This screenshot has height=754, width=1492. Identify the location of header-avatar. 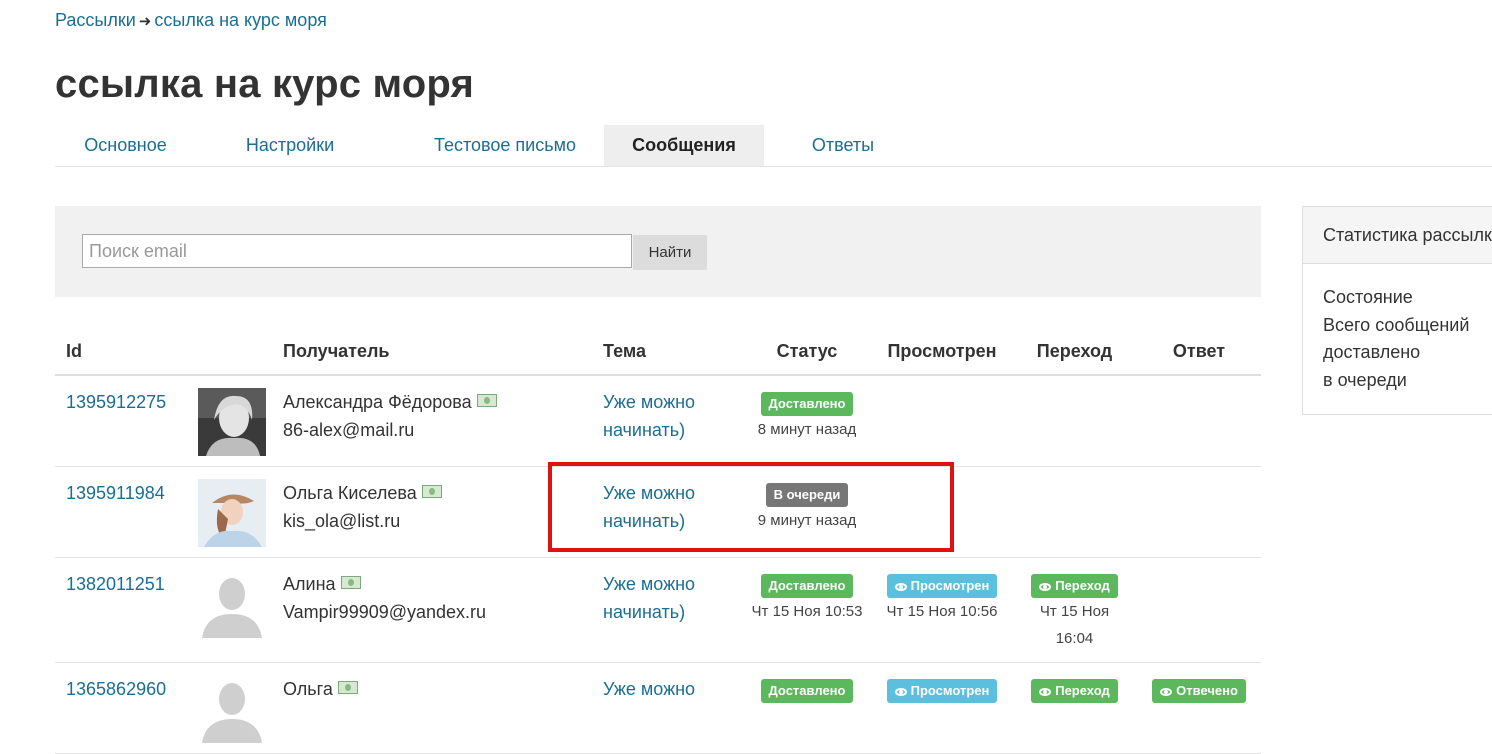
(227, 352).